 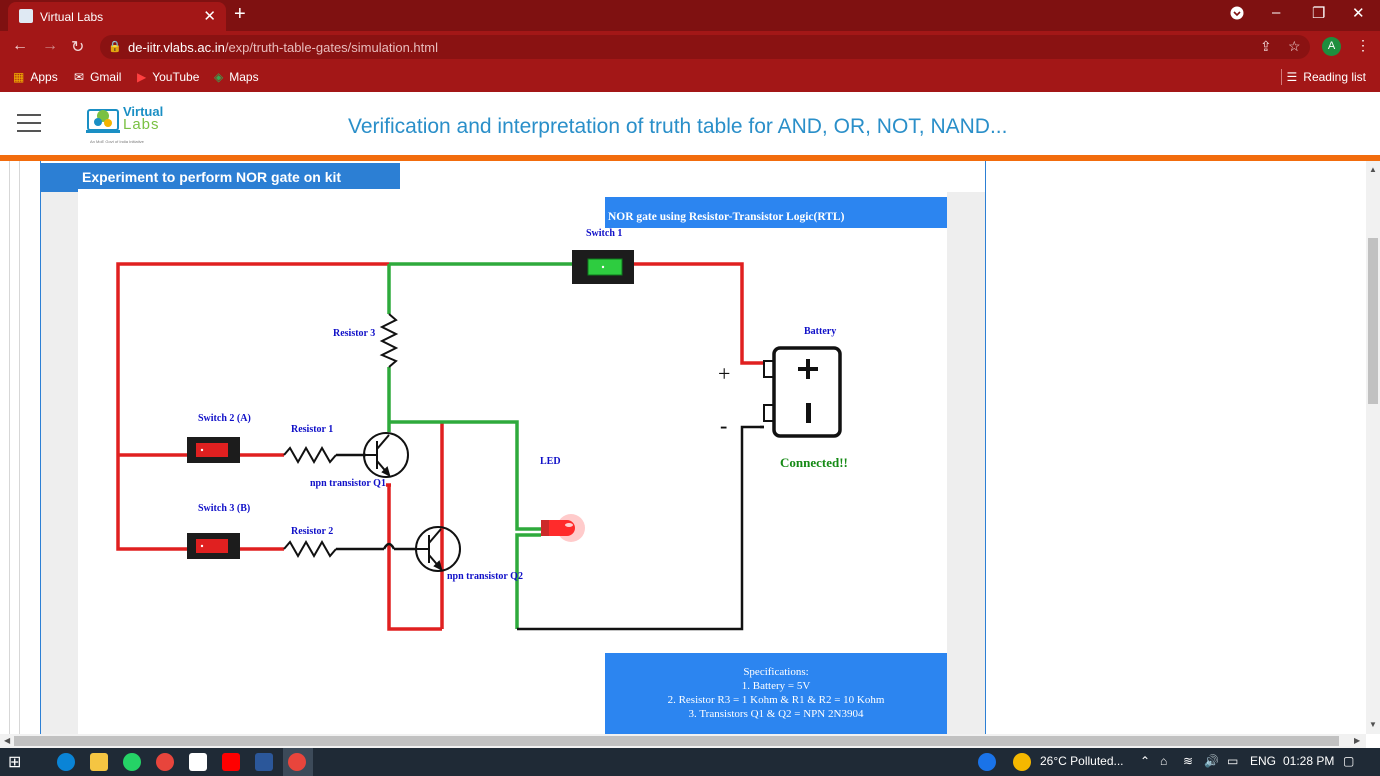 What do you see at coordinates (1266, 46) in the screenshot?
I see `share-icon: ⇪` at bounding box center [1266, 46].